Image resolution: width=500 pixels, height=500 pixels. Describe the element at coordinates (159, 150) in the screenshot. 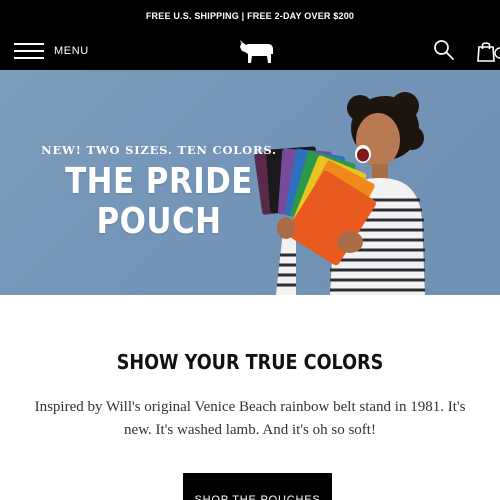

I see `hero-kicker: NEW! TWO SIZES. TEN COLORS.` at that location.